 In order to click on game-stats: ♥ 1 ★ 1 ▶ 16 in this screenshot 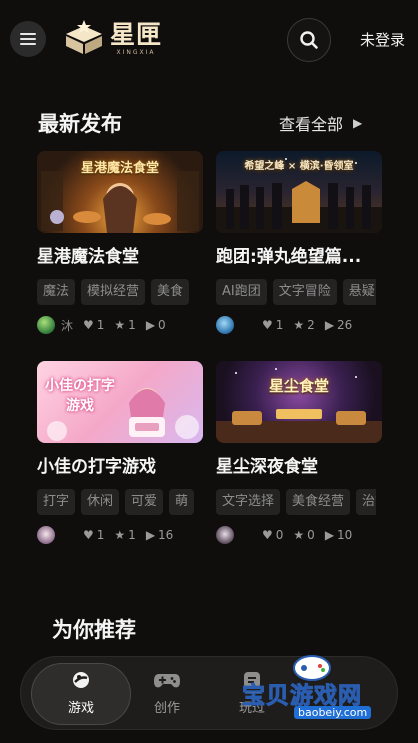, I will do `click(120, 535)`.